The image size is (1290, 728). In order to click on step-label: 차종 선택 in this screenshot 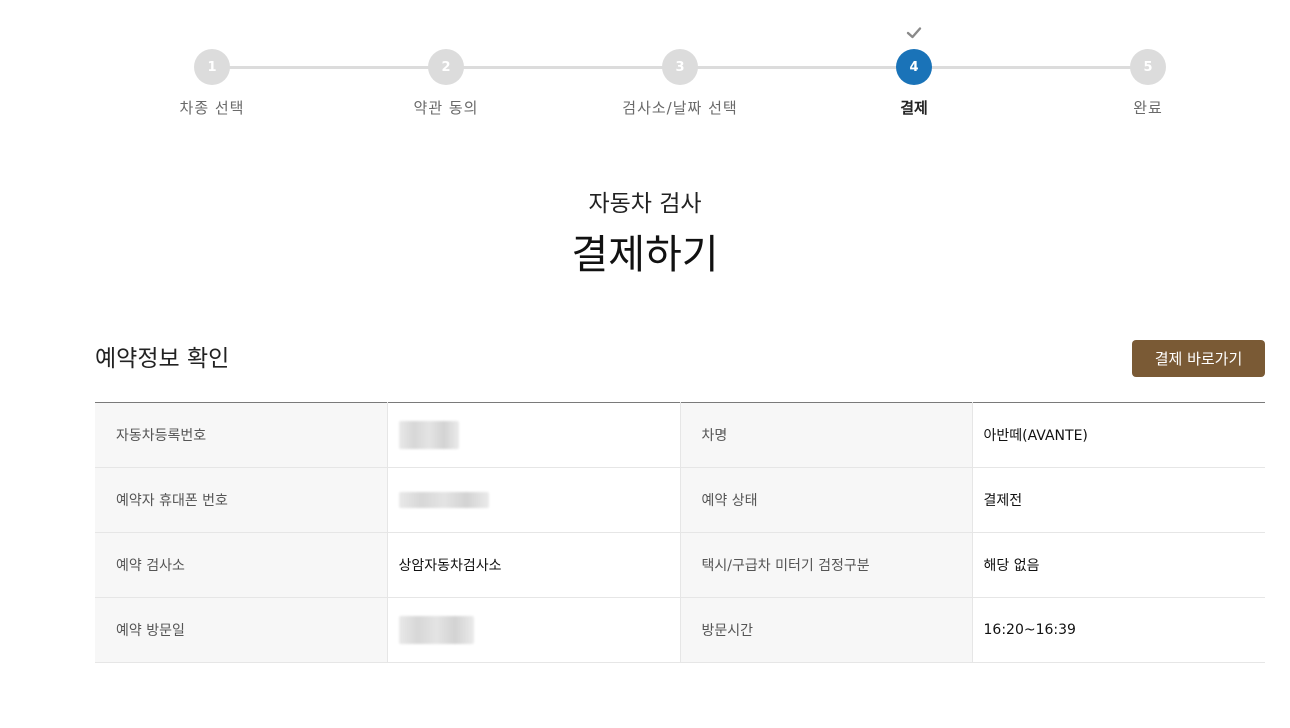, I will do `click(212, 108)`.